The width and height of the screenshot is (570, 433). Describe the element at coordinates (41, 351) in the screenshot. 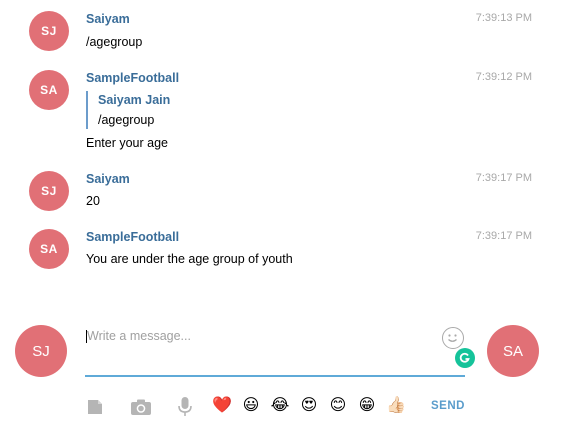

I see `my-avatar: SJ` at that location.